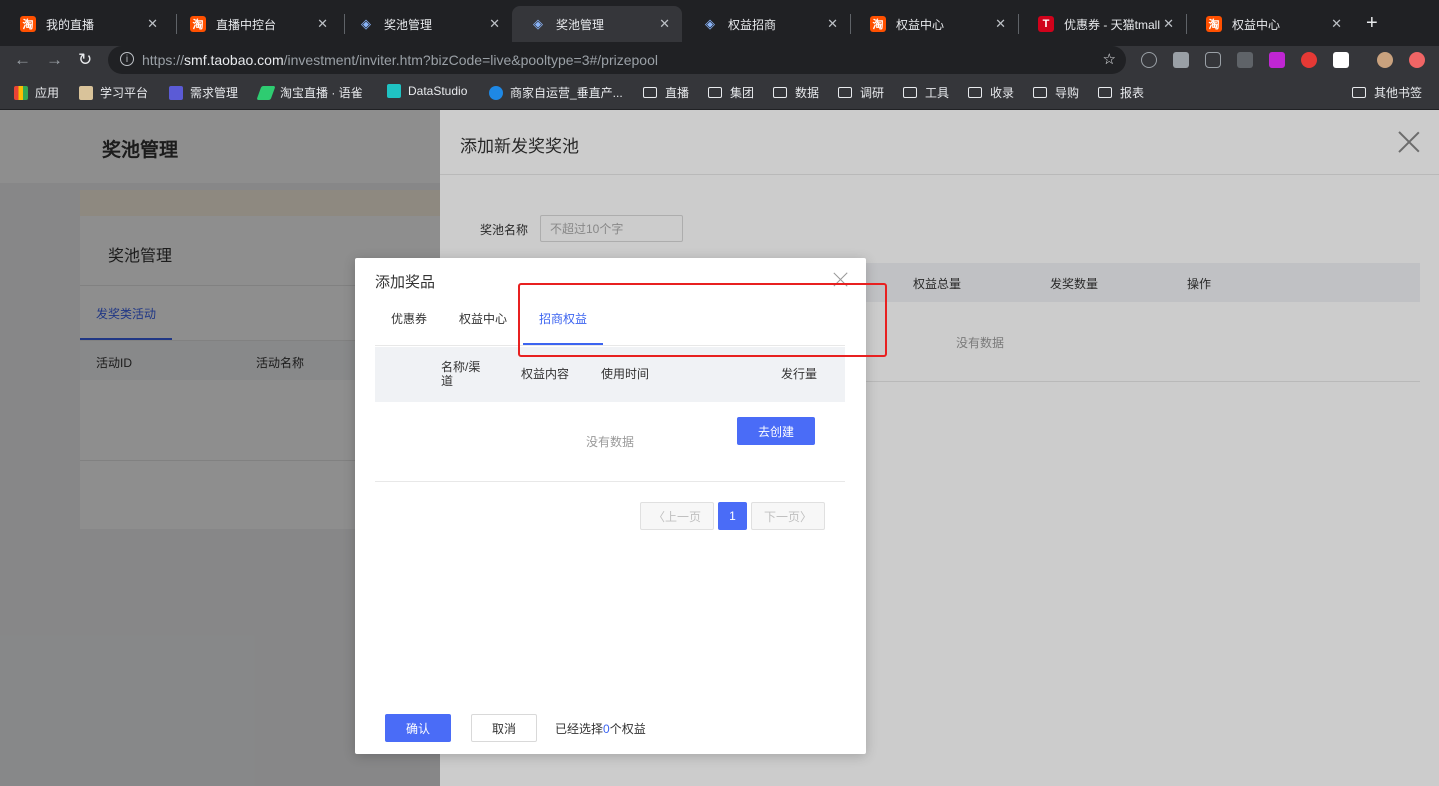  What do you see at coordinates (22, 60) in the screenshot?
I see `back-arrow-icon: ←` at bounding box center [22, 60].